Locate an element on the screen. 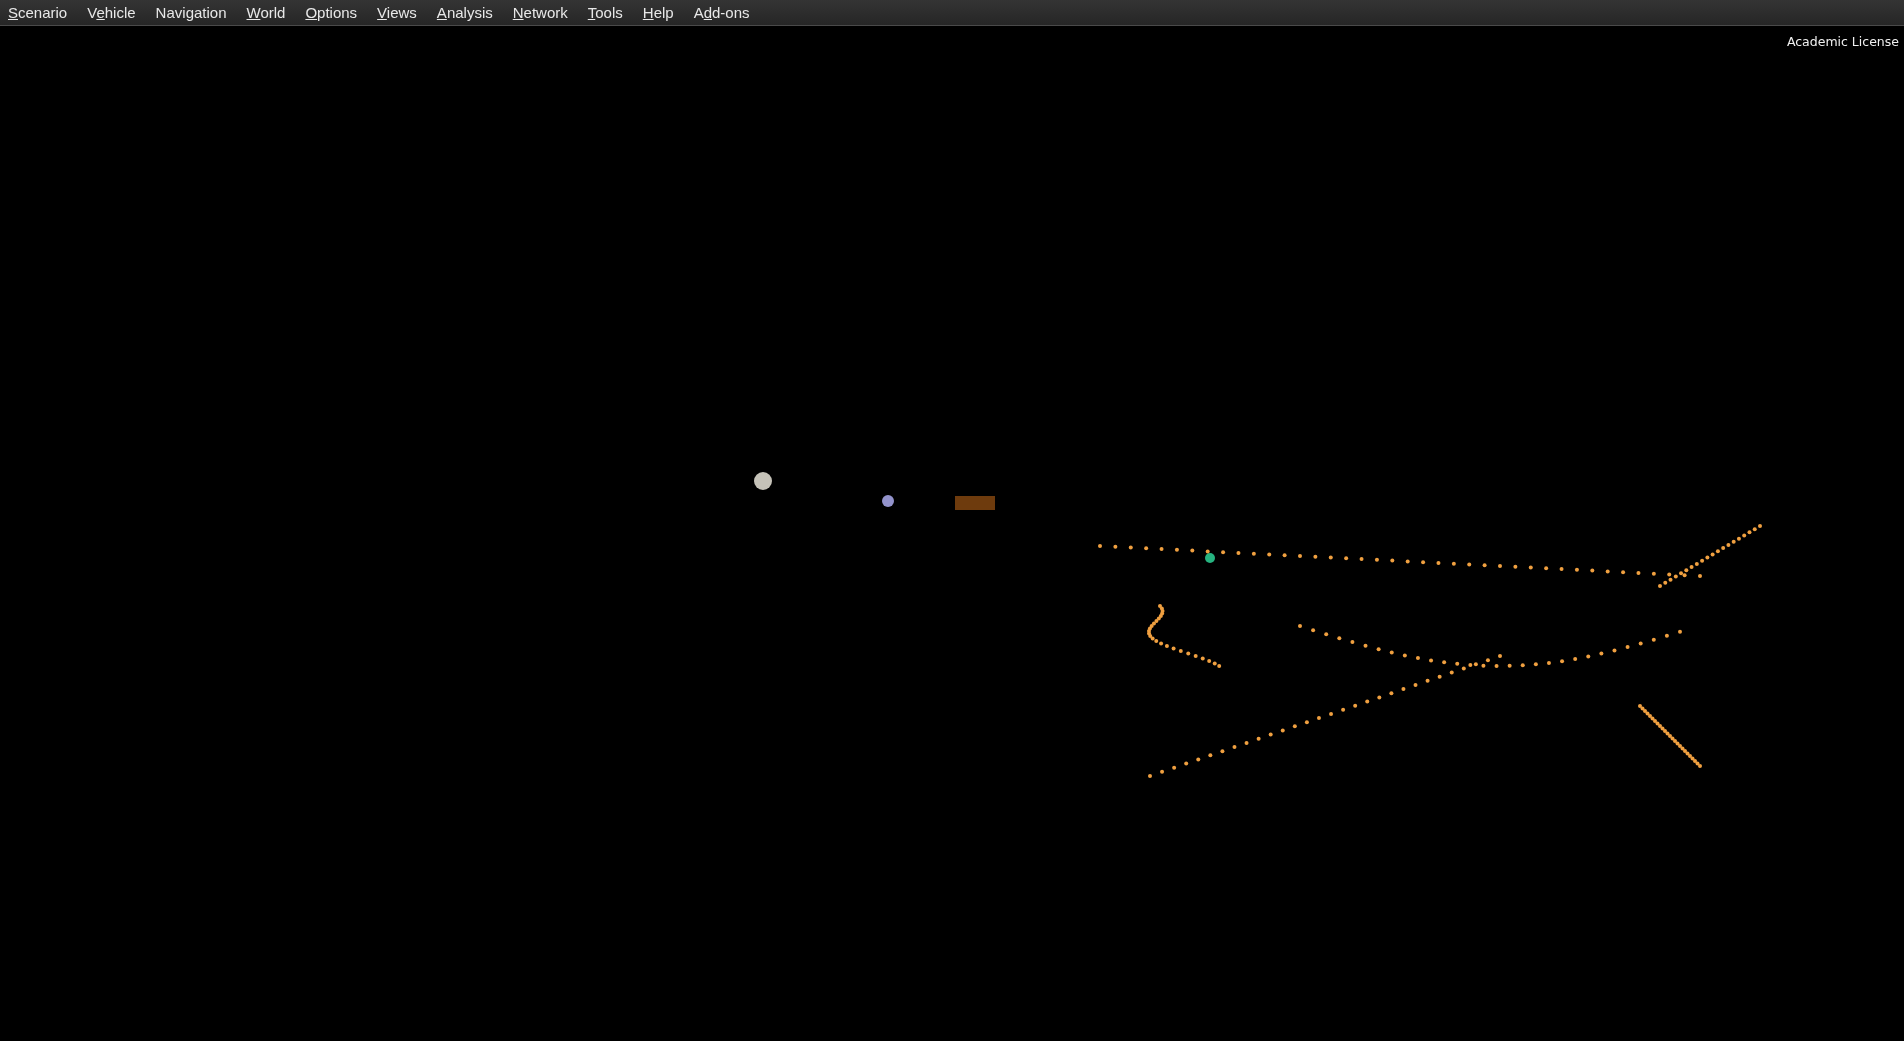 This screenshot has height=1041, width=1904. menu-item: Options is located at coordinates (331, 12).